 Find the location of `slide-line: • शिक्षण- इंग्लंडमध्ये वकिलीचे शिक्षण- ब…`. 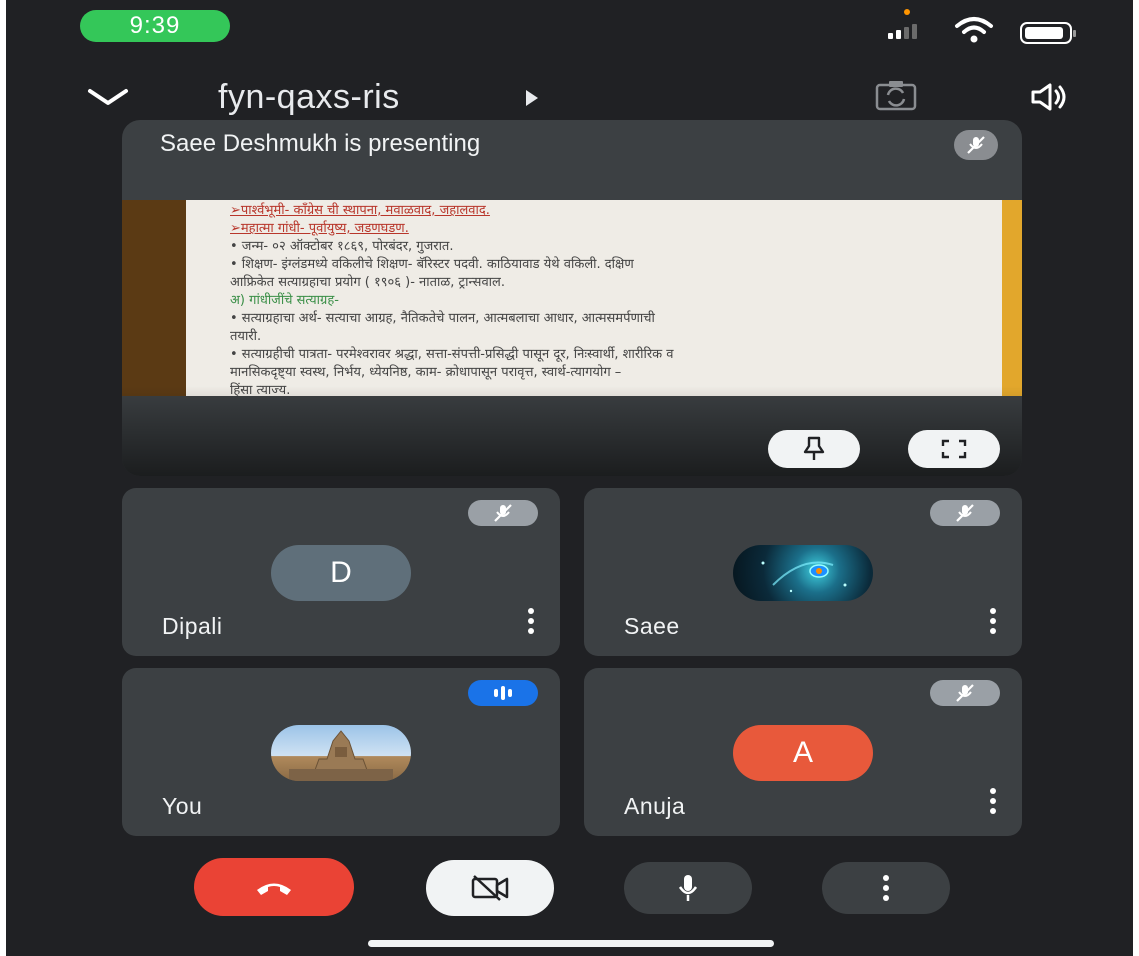

slide-line: • शिक्षण- इंग्लंडमध्ये वकिलीचे शिक्षण- ब… is located at coordinates (432, 264).